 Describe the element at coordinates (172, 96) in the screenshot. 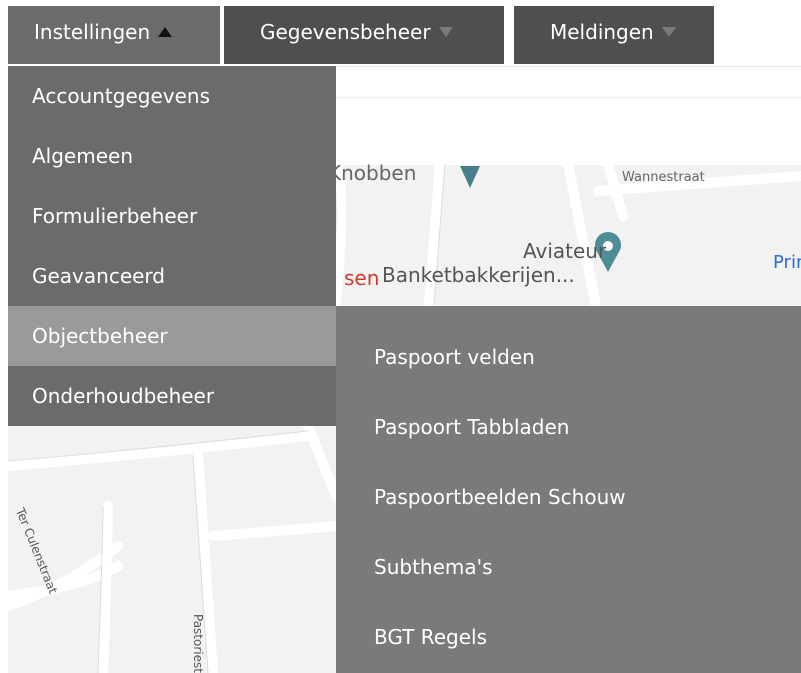

I see `menu-item-accountgegevens: Accountgegevens` at that location.